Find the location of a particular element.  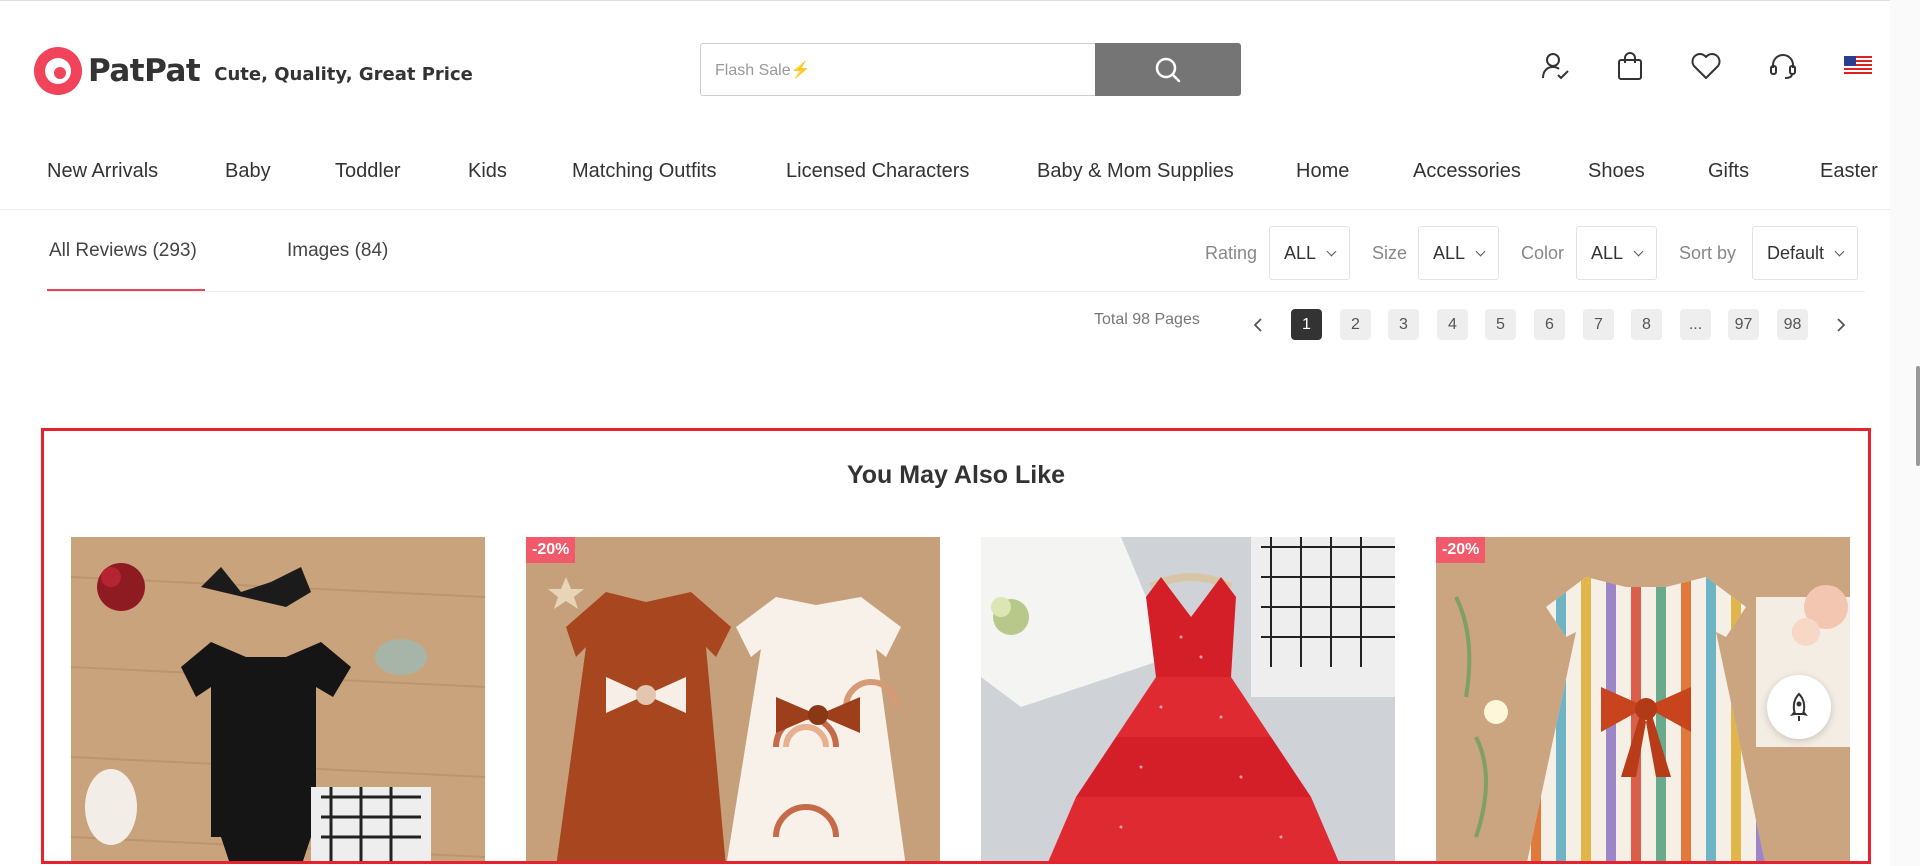

color-filter-select: ALL is located at coordinates (1617, 253).